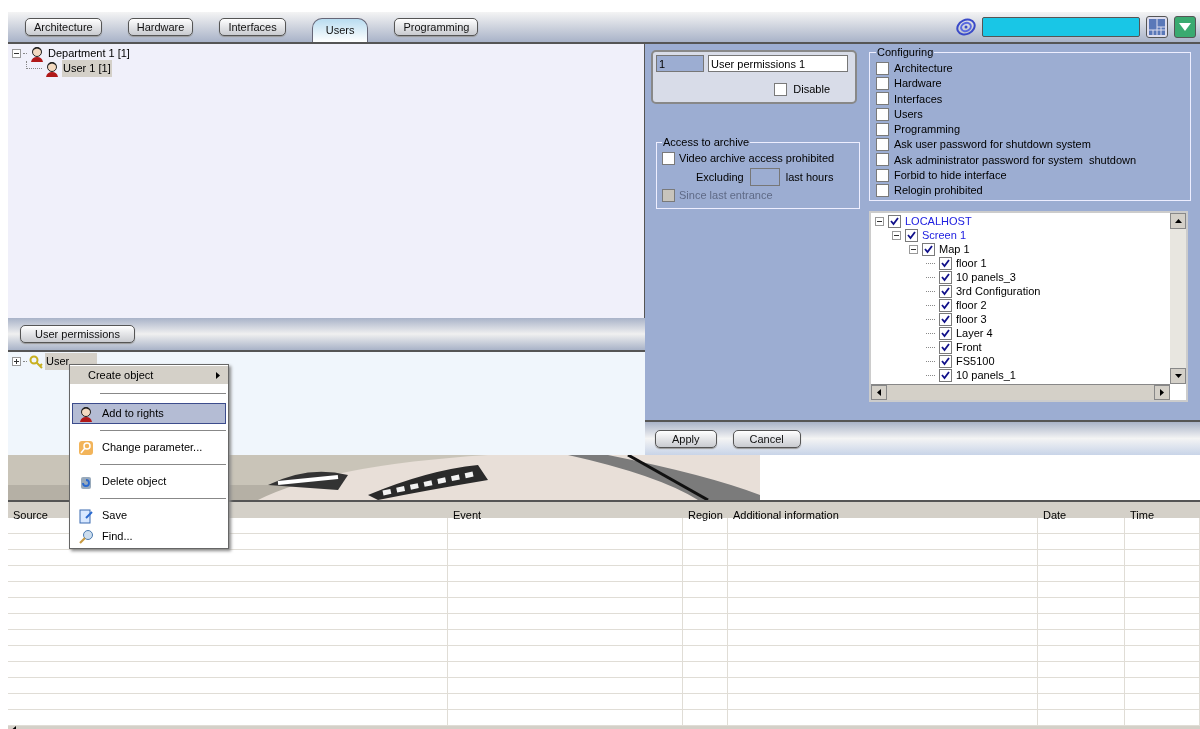  What do you see at coordinates (89, 53) in the screenshot?
I see `tree-item: Department 1 [1]` at bounding box center [89, 53].